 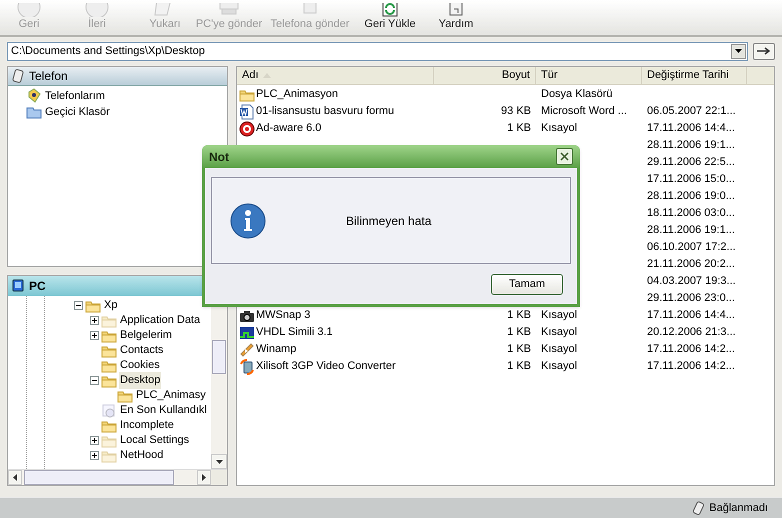 What do you see at coordinates (141, 350) in the screenshot?
I see `tree-item: Contacts` at bounding box center [141, 350].